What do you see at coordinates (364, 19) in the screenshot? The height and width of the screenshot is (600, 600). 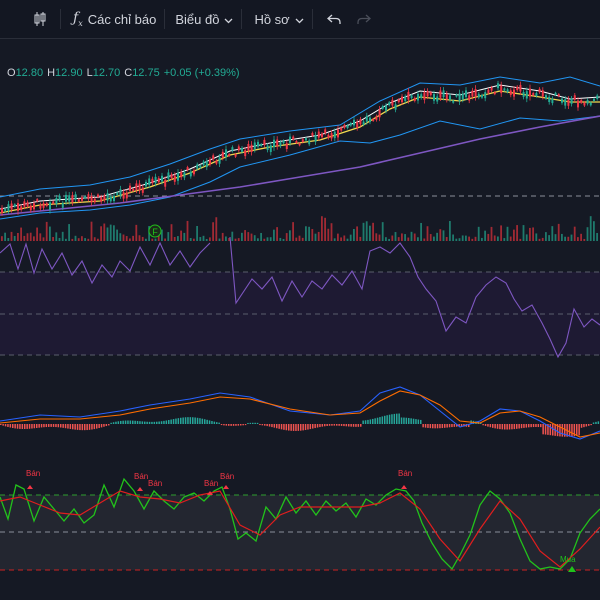 I see `redo-icon` at bounding box center [364, 19].